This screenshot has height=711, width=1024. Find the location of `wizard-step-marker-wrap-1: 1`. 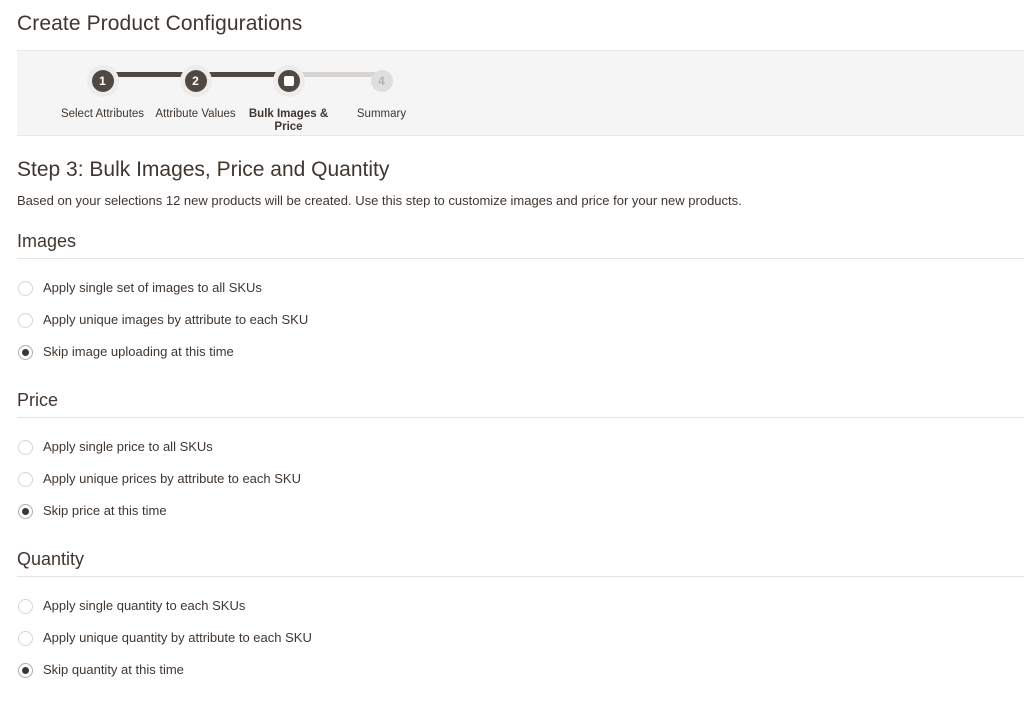

wizard-step-marker-wrap-1: 1 is located at coordinates (102, 81).